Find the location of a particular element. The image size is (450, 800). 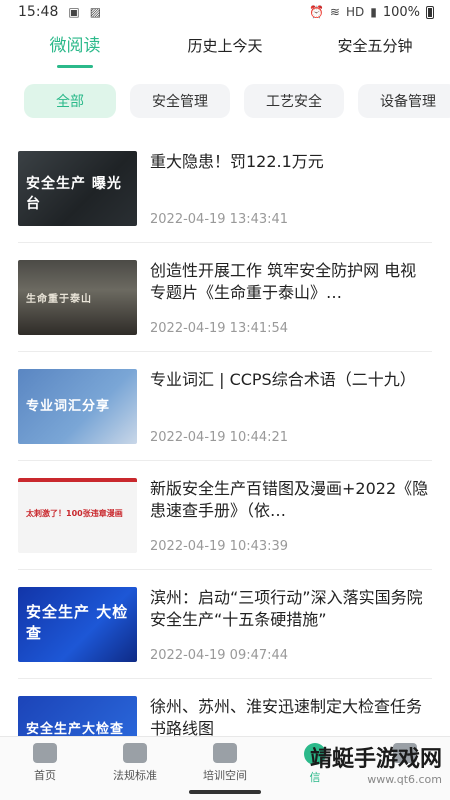

nav-label: 首页 is located at coordinates (45, 775).